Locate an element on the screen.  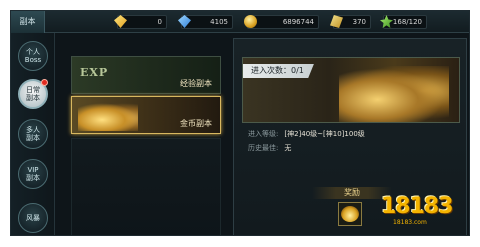
site-watermark: 18183 18183.com is located at coordinates (419, 208).